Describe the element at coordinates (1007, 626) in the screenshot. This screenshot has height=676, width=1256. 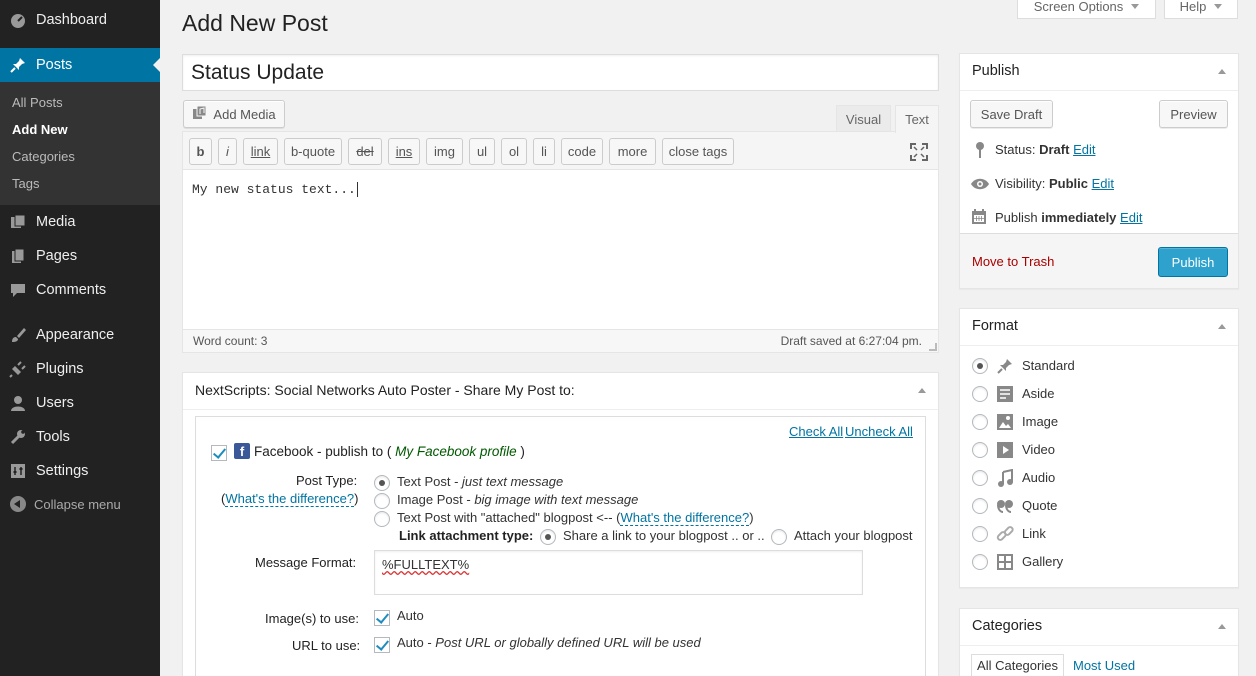
I see `categories-heading: Categories` at that location.